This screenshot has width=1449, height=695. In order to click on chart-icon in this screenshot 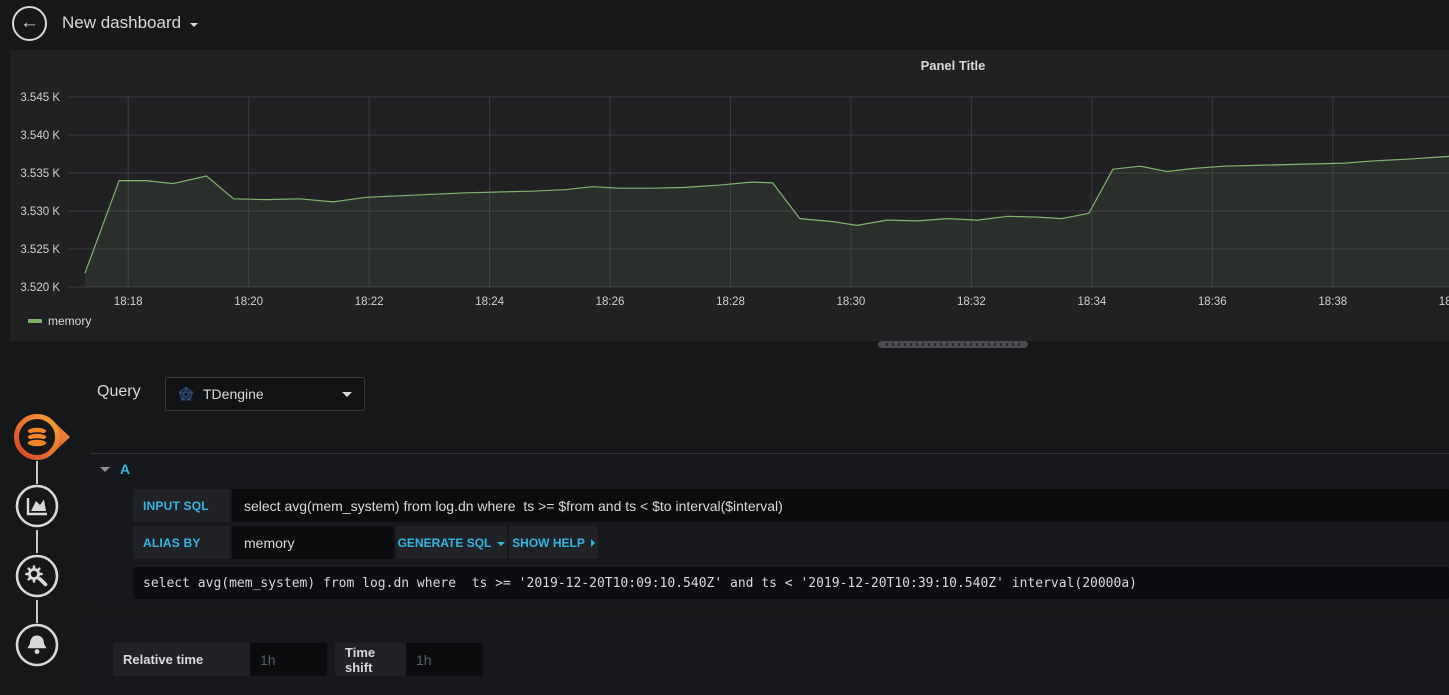, I will do `click(37, 506)`.